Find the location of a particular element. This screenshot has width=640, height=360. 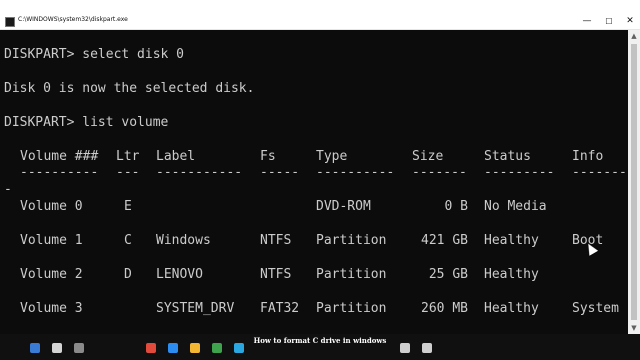

volume-status: No Media is located at coordinates (515, 206).